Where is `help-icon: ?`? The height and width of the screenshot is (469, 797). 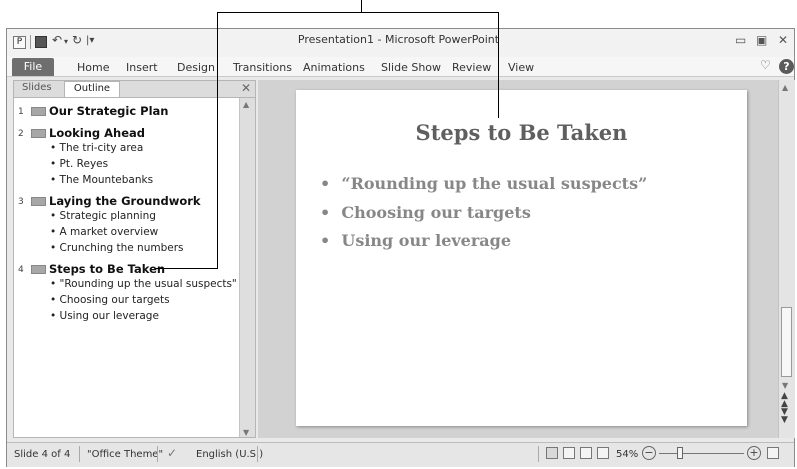 help-icon: ? is located at coordinates (786, 66).